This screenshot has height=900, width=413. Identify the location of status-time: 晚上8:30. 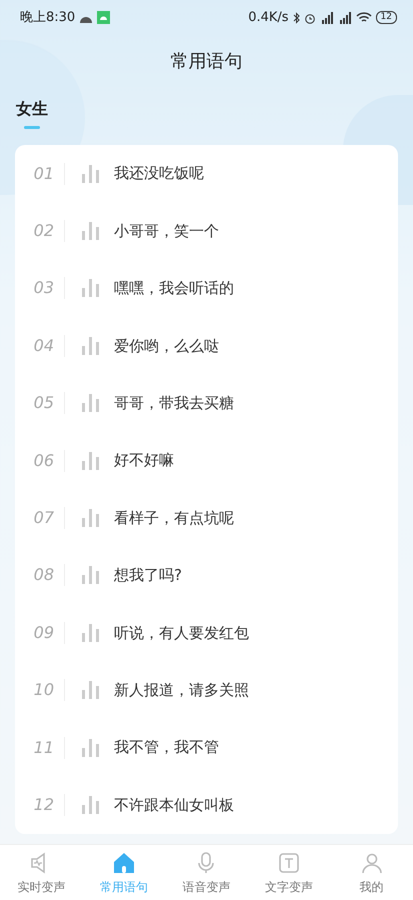
(48, 17).